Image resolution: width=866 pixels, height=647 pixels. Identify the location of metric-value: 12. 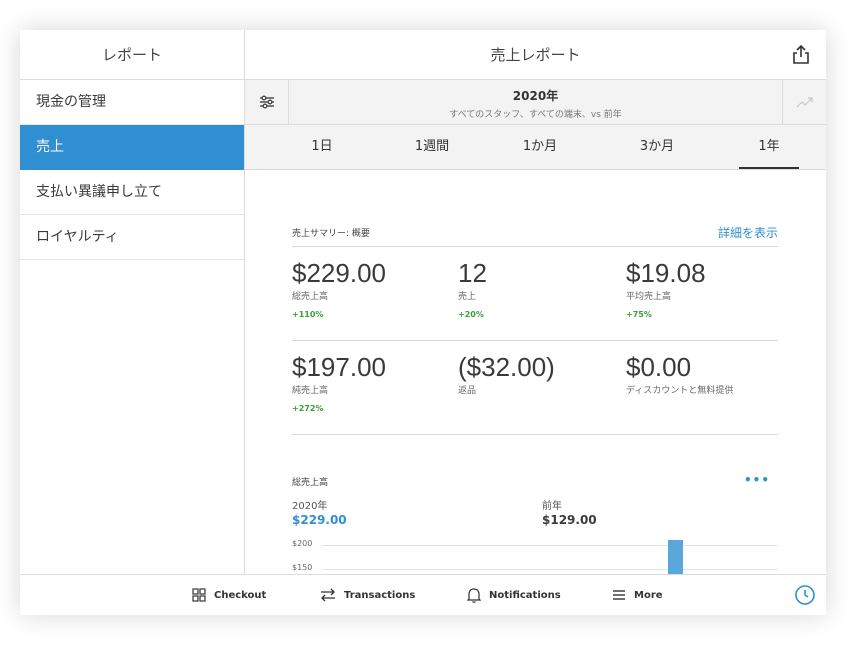
(472, 273).